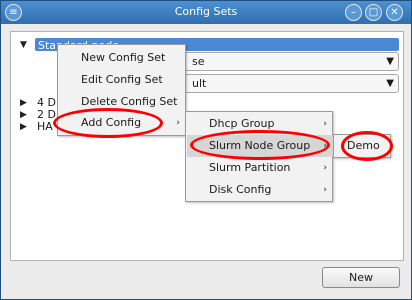  What do you see at coordinates (373, 12) in the screenshot?
I see `maximize-icon: □` at bounding box center [373, 12].